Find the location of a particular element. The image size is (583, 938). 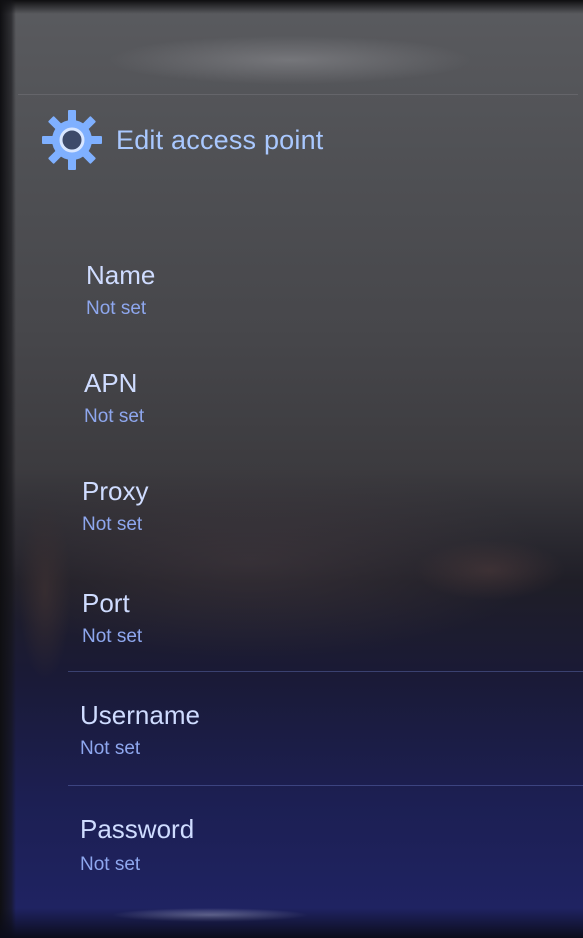

action-bar-title: Edit access point is located at coordinates (220, 139).